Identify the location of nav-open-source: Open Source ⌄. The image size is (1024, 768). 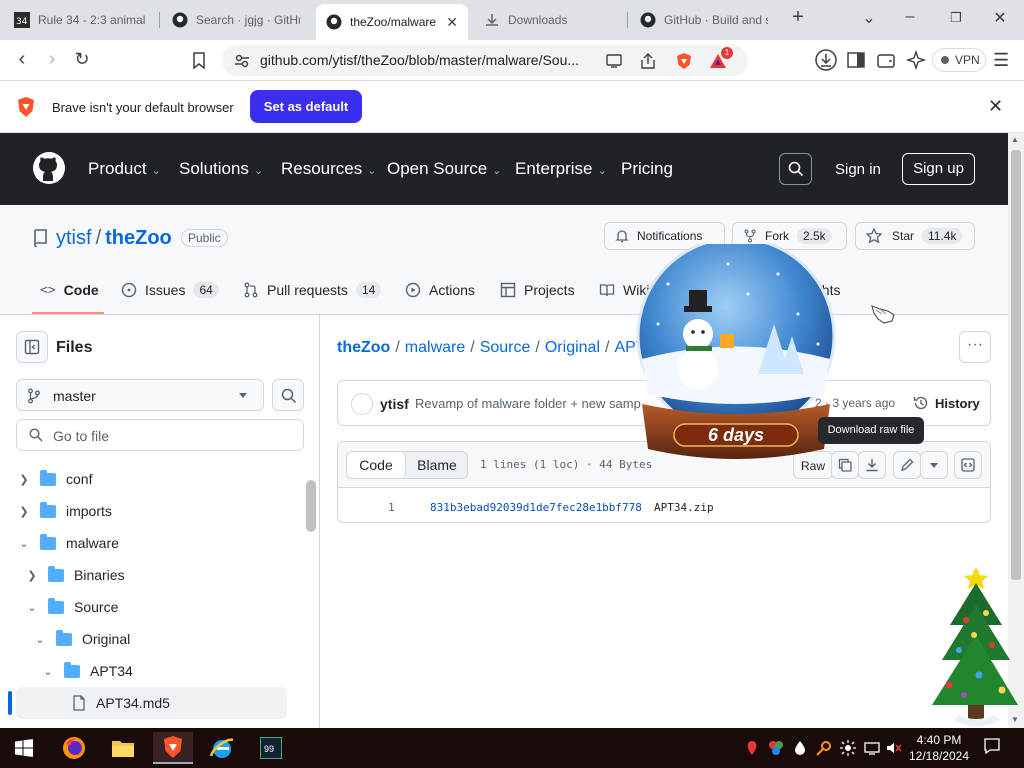
(444, 169).